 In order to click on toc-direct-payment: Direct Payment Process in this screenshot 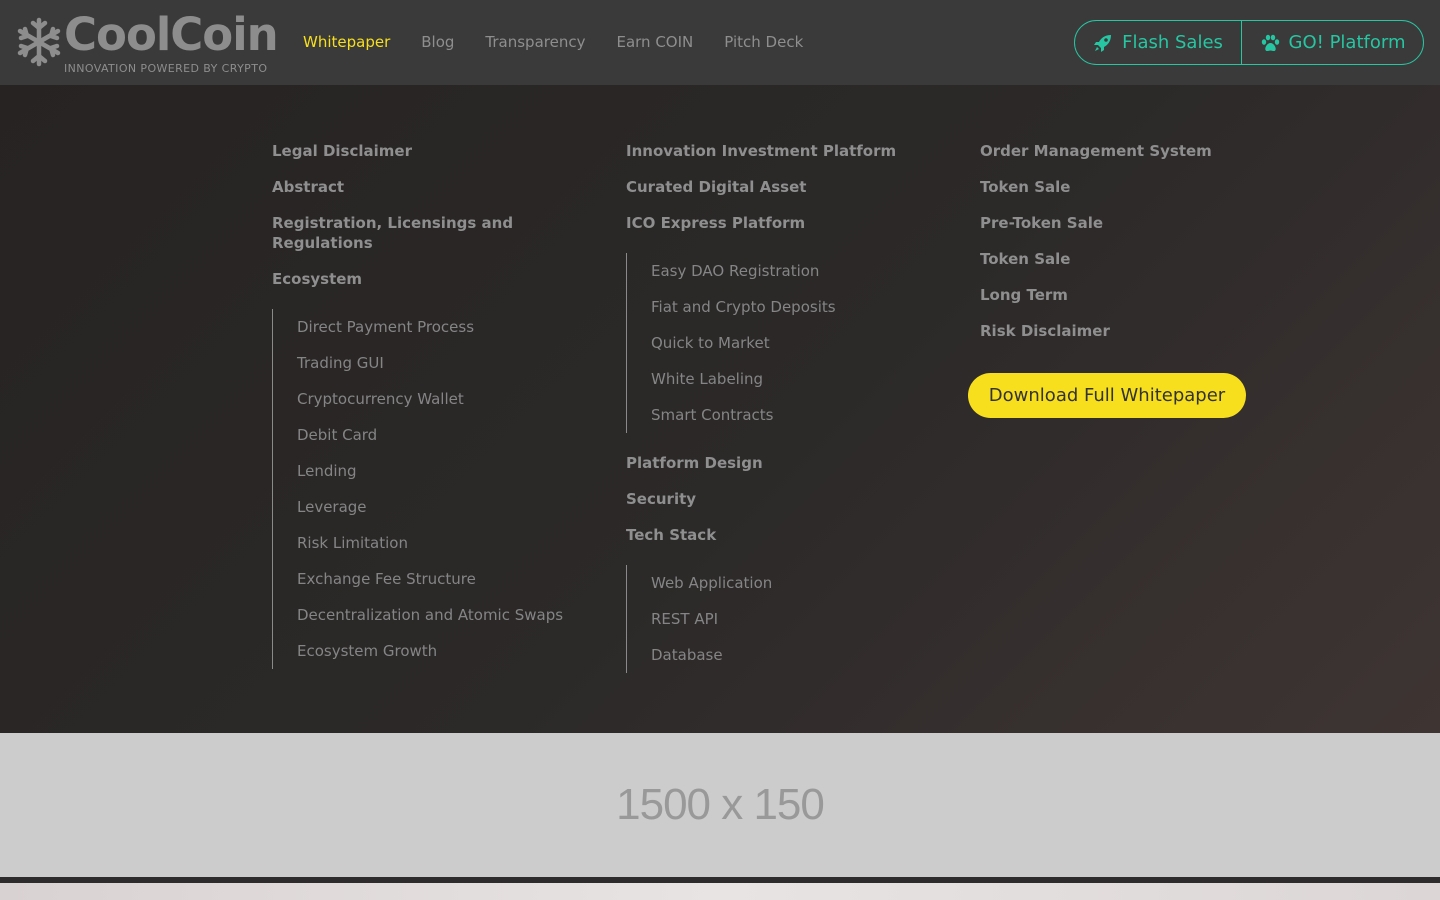, I will do `click(385, 327)`.